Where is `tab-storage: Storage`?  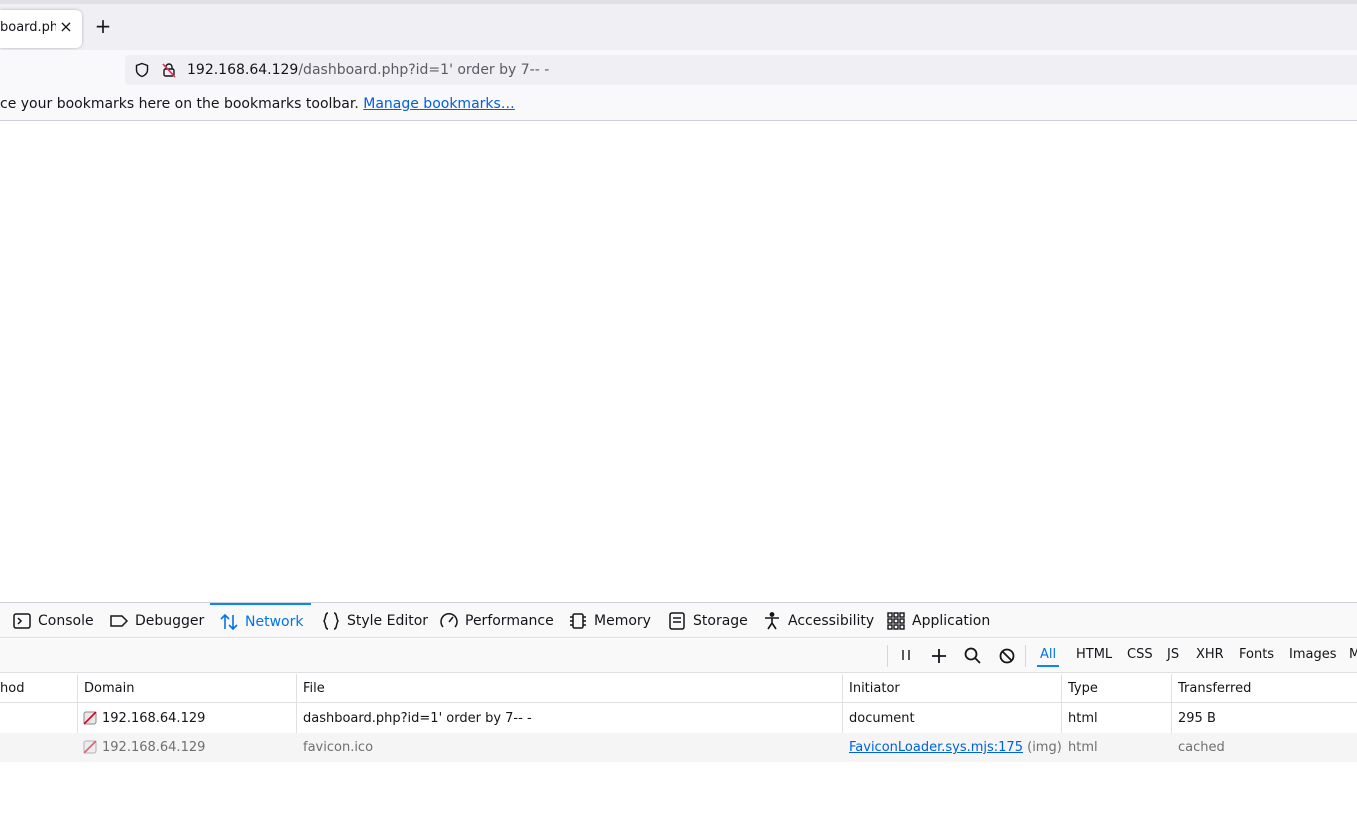
tab-storage: Storage is located at coordinates (707, 620).